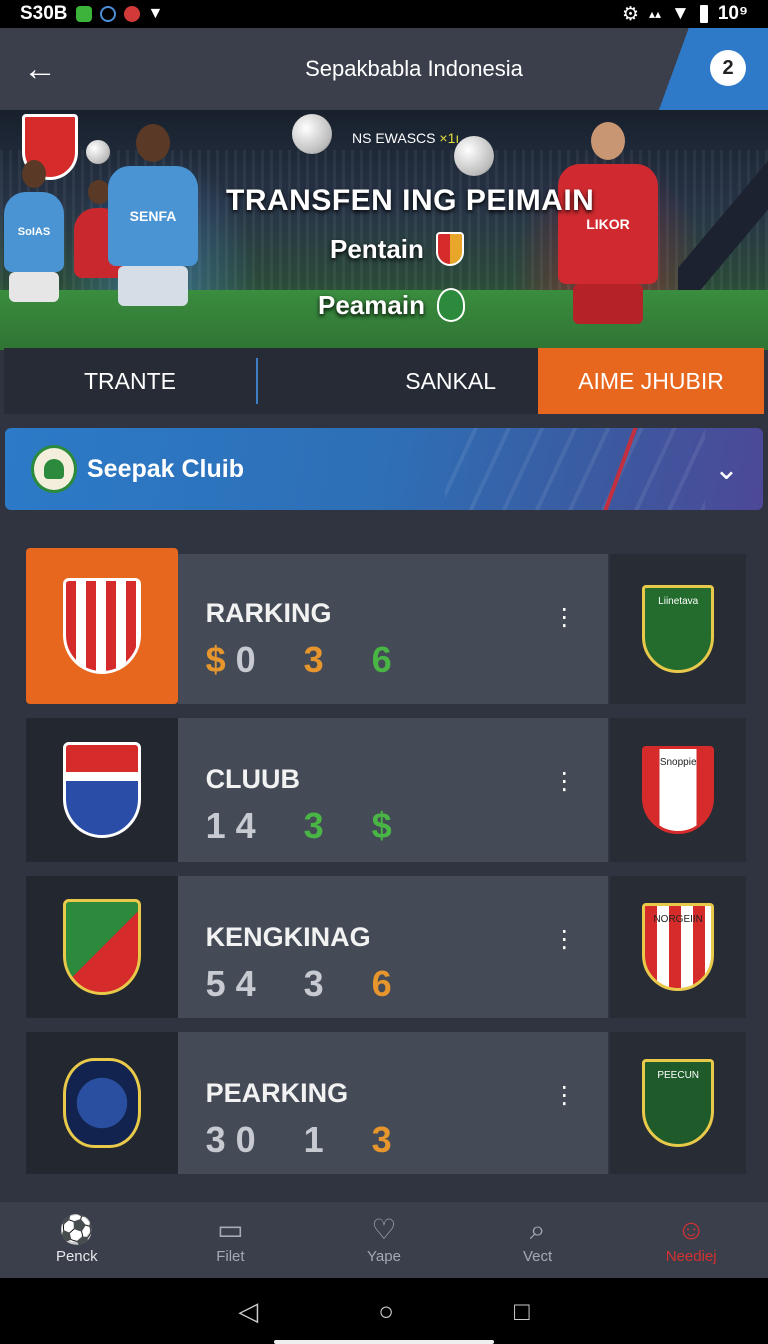 The image size is (768, 1344). Describe the element at coordinates (76, 1256) in the screenshot. I see `nav-label: Penck` at that location.